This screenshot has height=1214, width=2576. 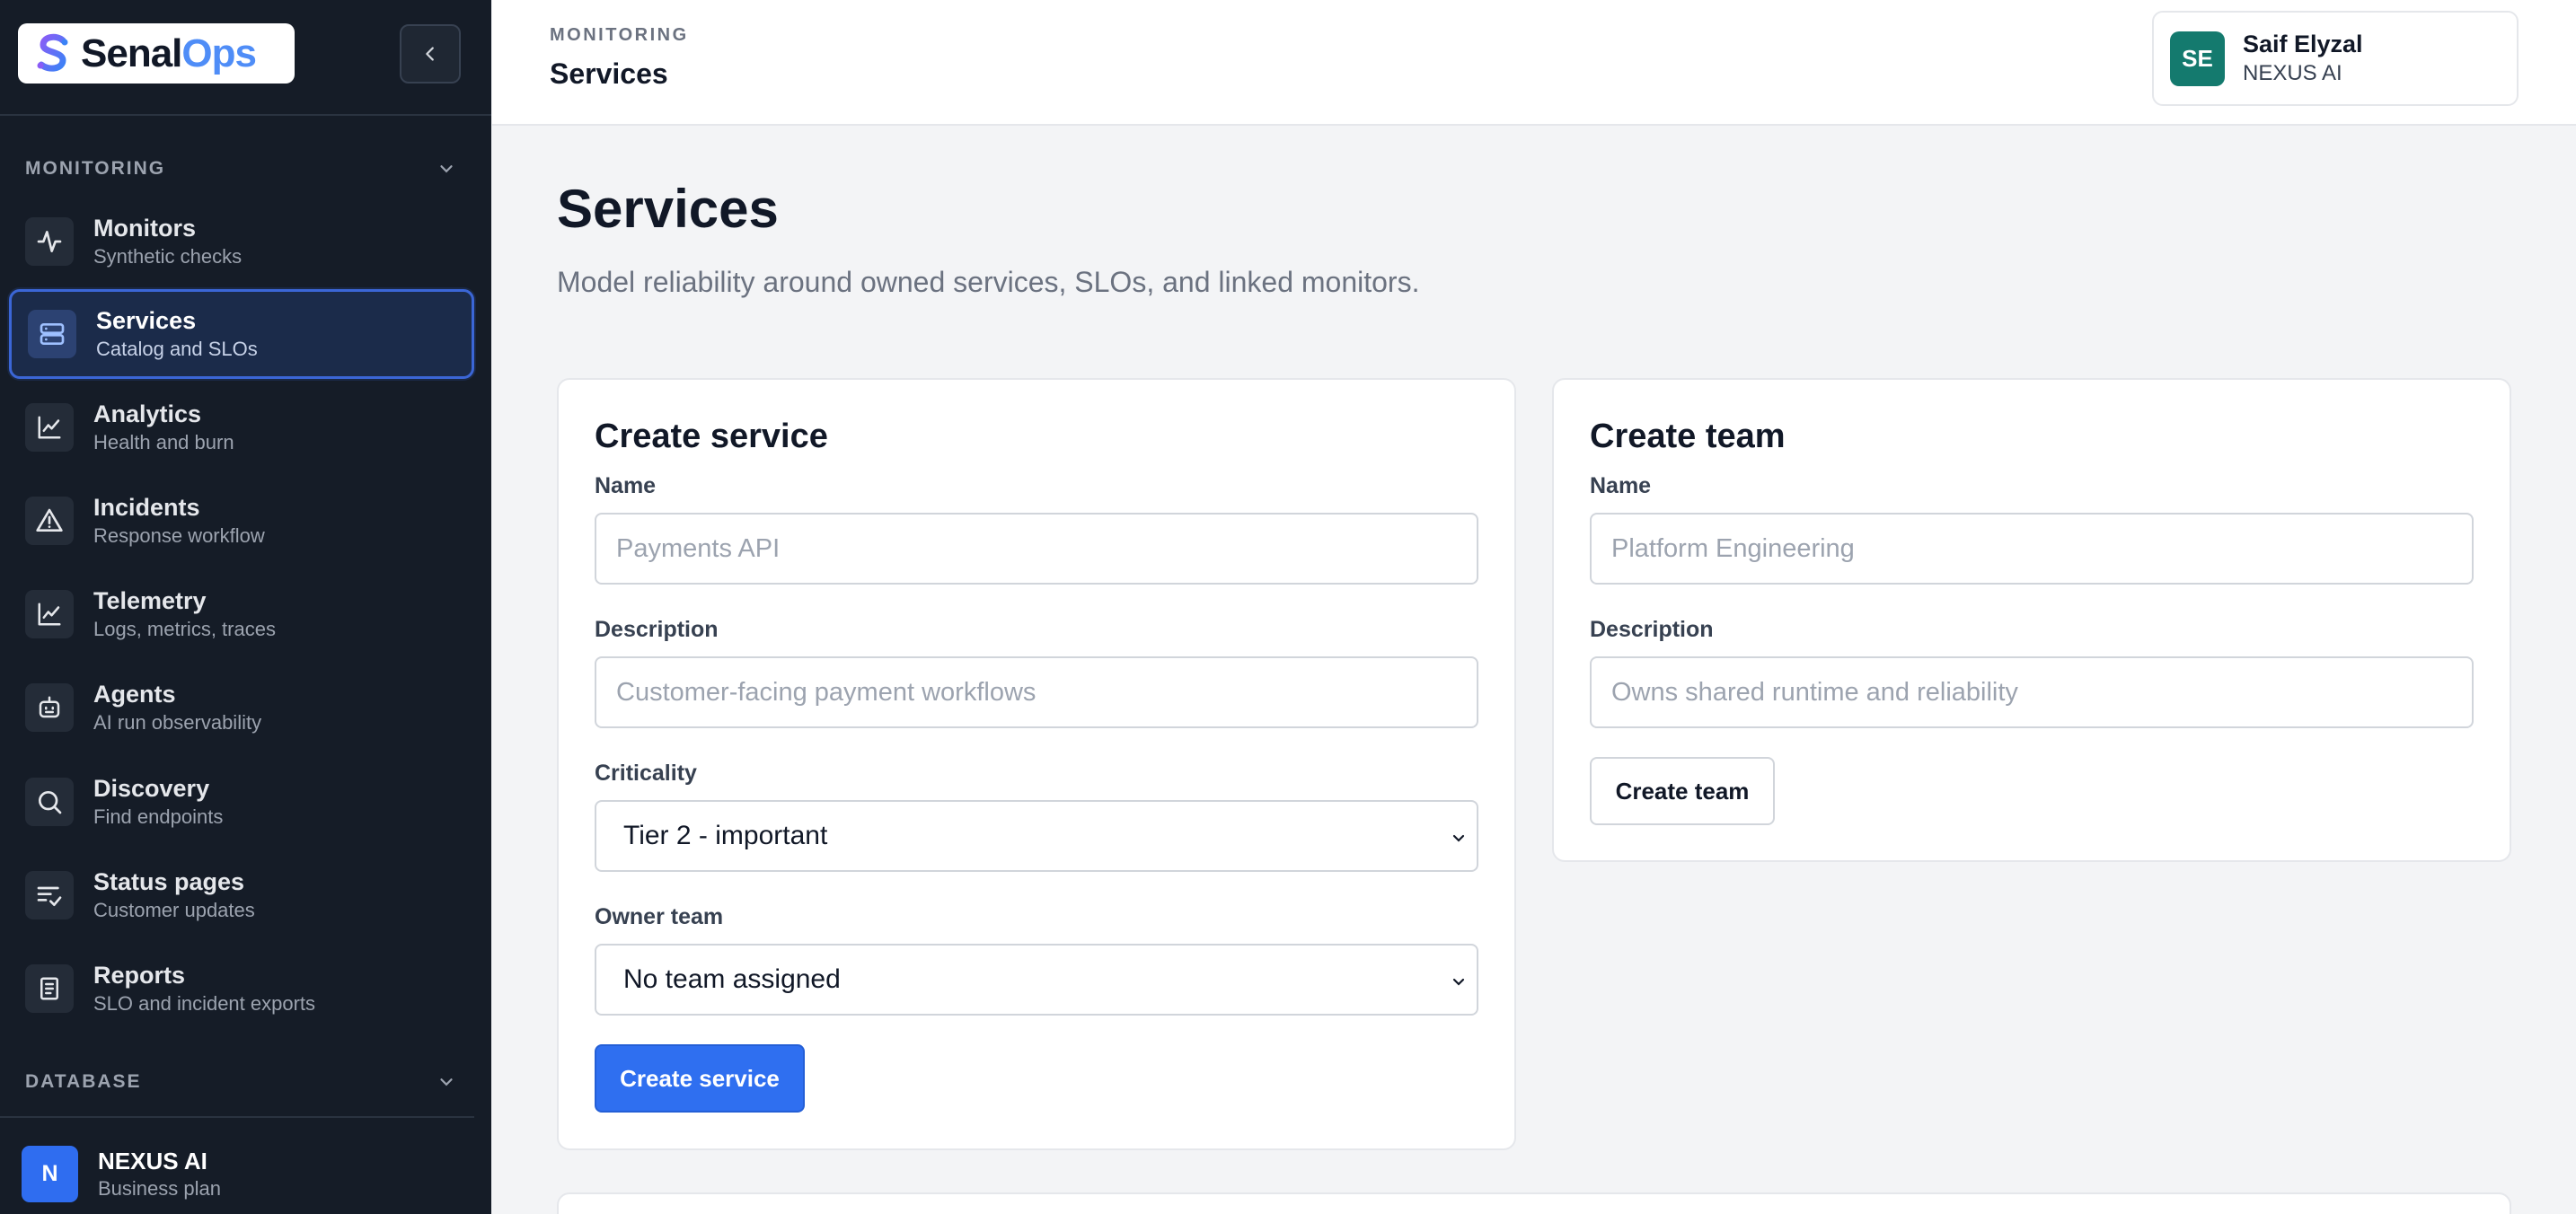 I want to click on sidebar-item-sublabel: Catalog and SLOs, so click(x=177, y=349).